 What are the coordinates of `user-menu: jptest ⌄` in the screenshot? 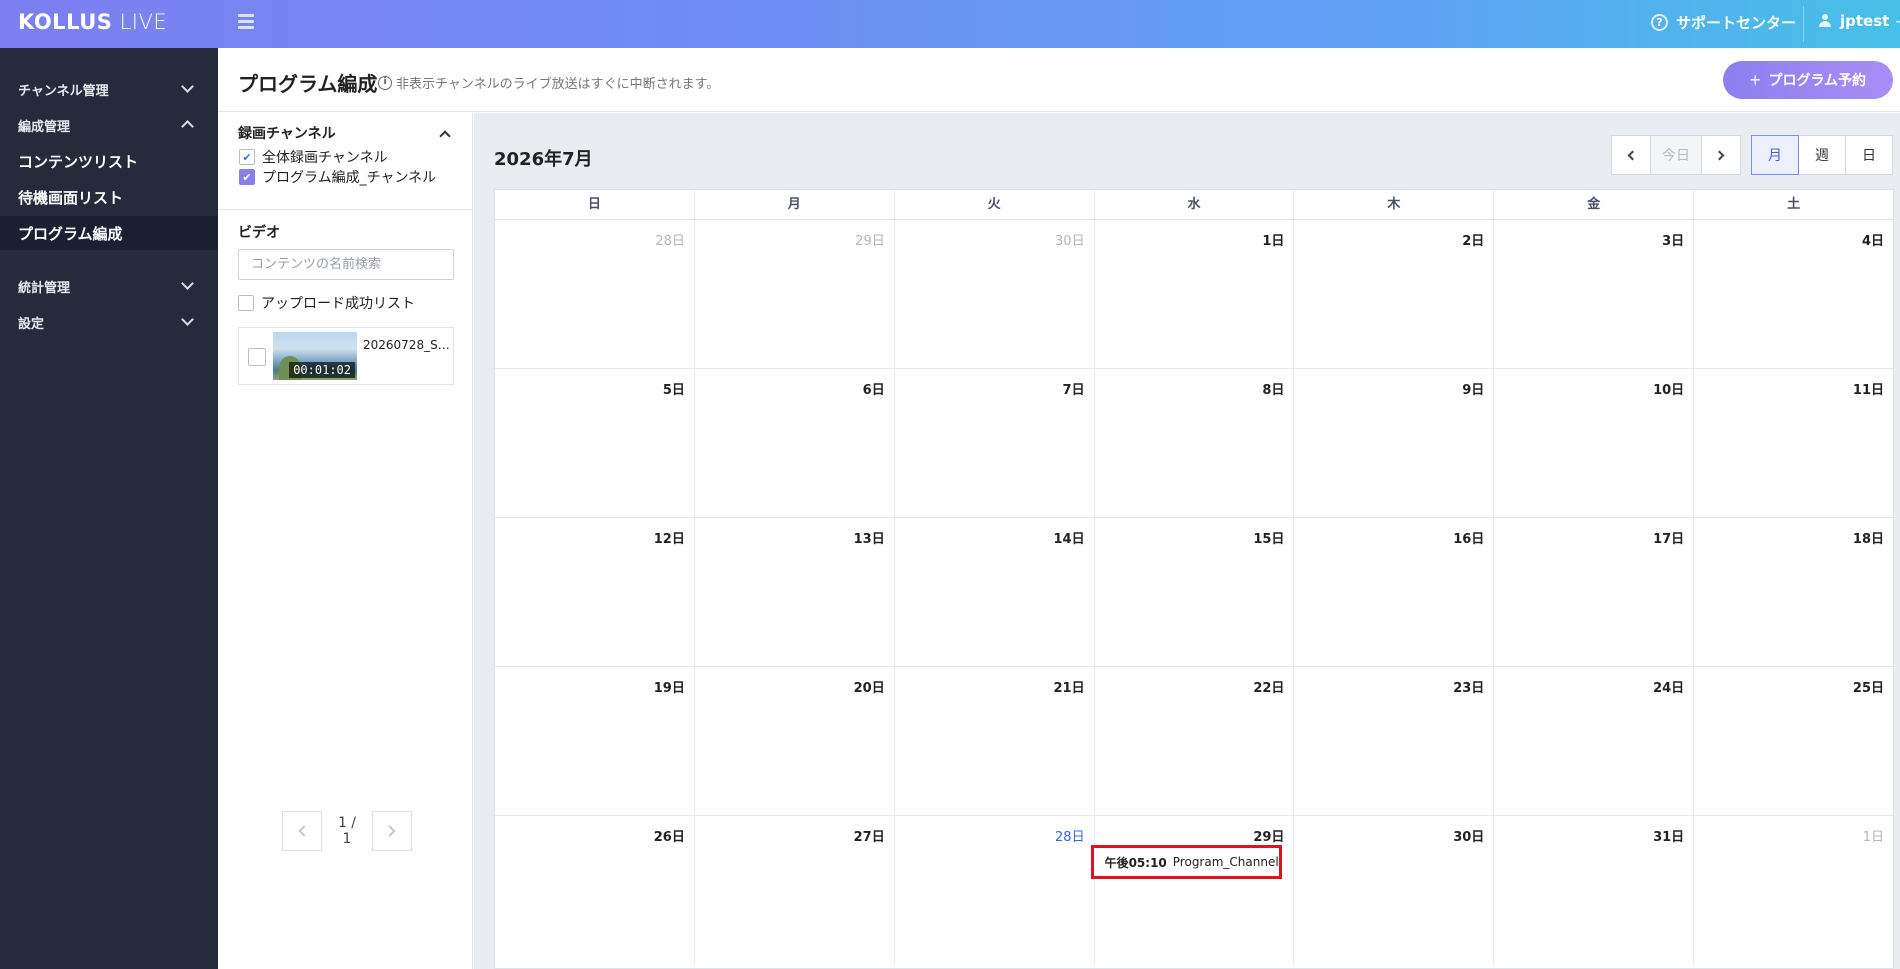 It's located at (1859, 21).